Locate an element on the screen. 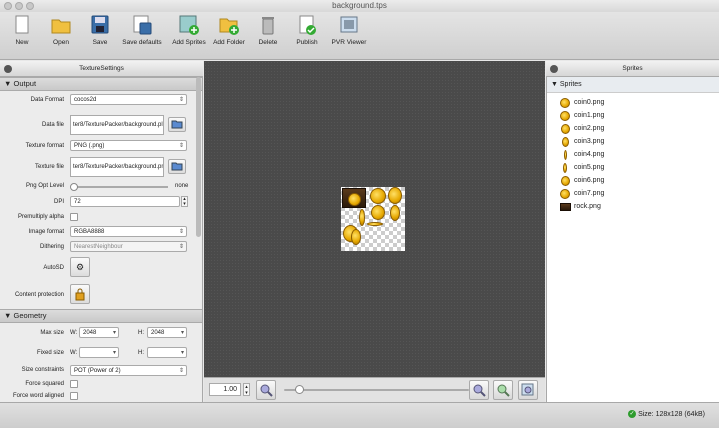 Image resolution: width=719 pixels, height=428 pixels. texture-format-value: PNG (.png) is located at coordinates (89, 146).